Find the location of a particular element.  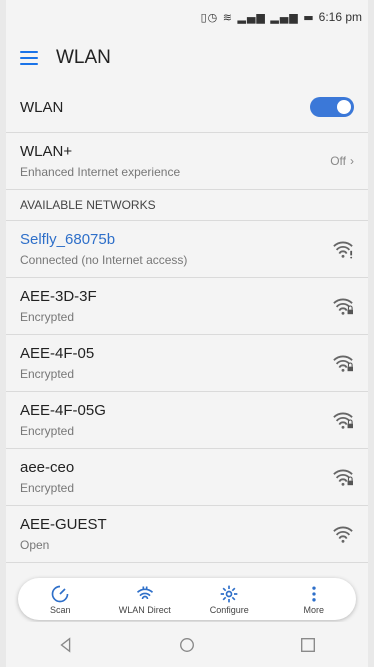

network-name: Selfly_68075b is located at coordinates (68, 239).